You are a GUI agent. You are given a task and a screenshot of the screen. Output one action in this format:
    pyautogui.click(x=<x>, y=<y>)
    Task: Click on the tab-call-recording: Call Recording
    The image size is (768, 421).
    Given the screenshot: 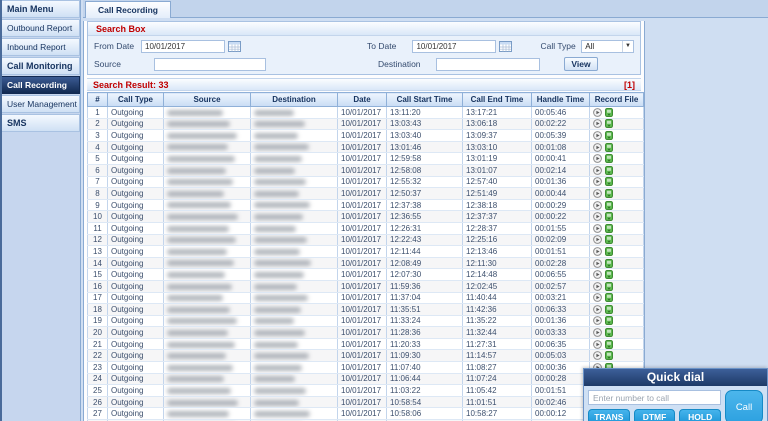 What is the action you would take?
    pyautogui.click(x=128, y=9)
    